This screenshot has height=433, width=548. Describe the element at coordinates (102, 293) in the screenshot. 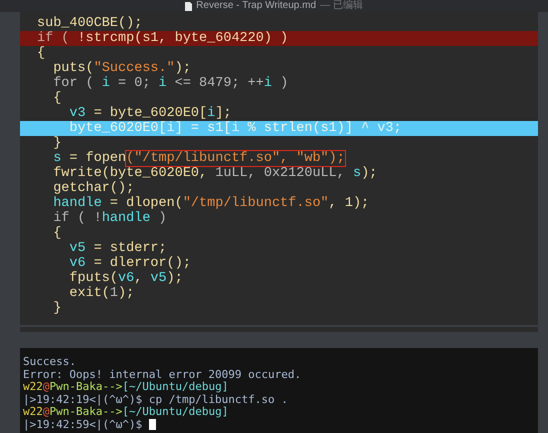

I see `code-line: exit(1);` at that location.